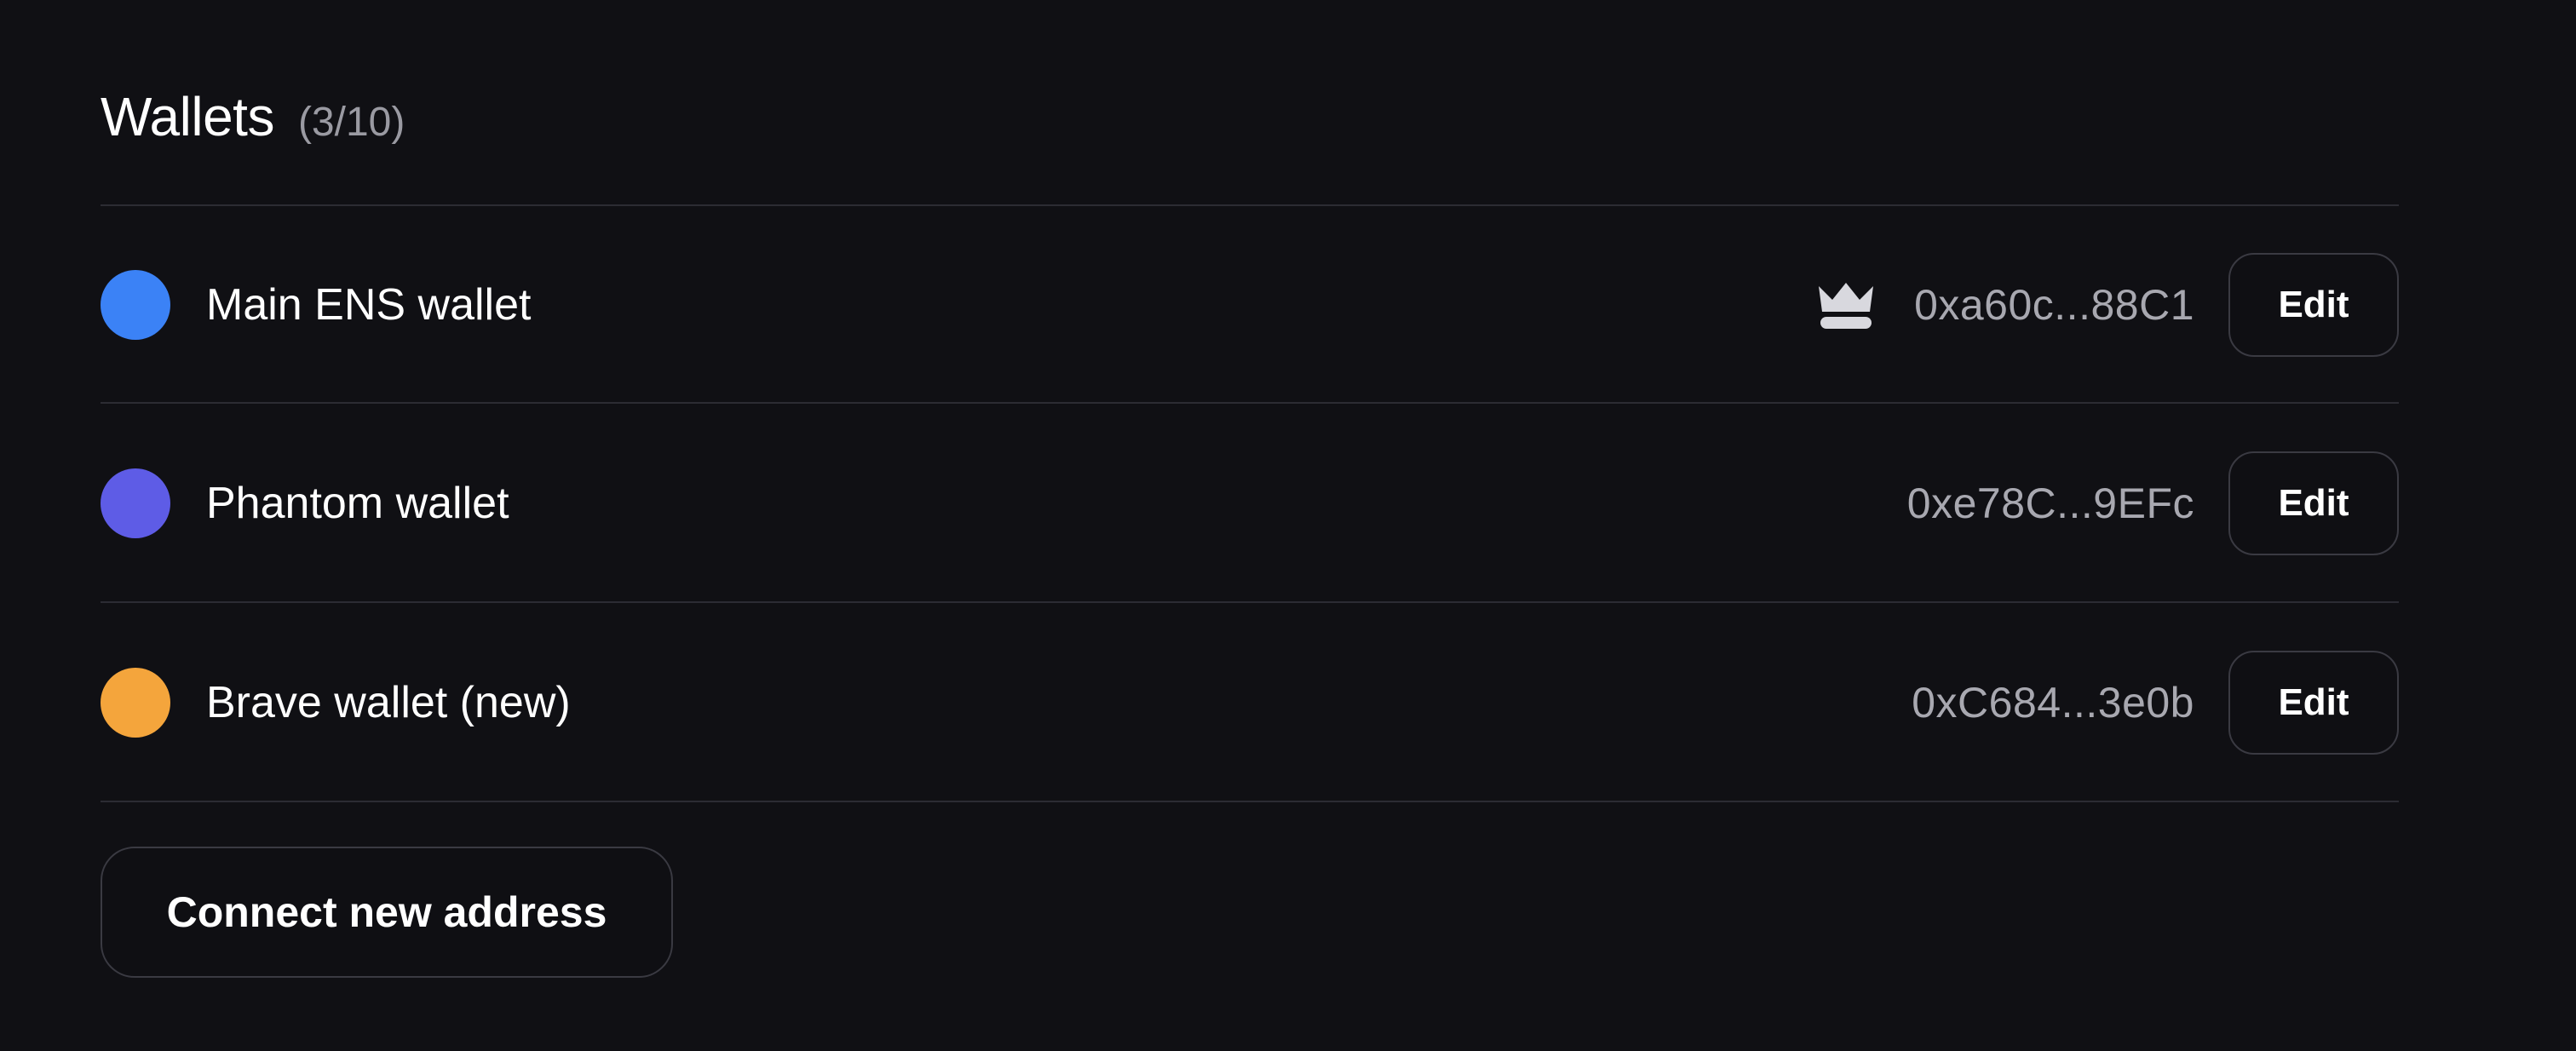 This screenshot has width=2576, height=1051. I want to click on crown-icon, so click(1846, 305).